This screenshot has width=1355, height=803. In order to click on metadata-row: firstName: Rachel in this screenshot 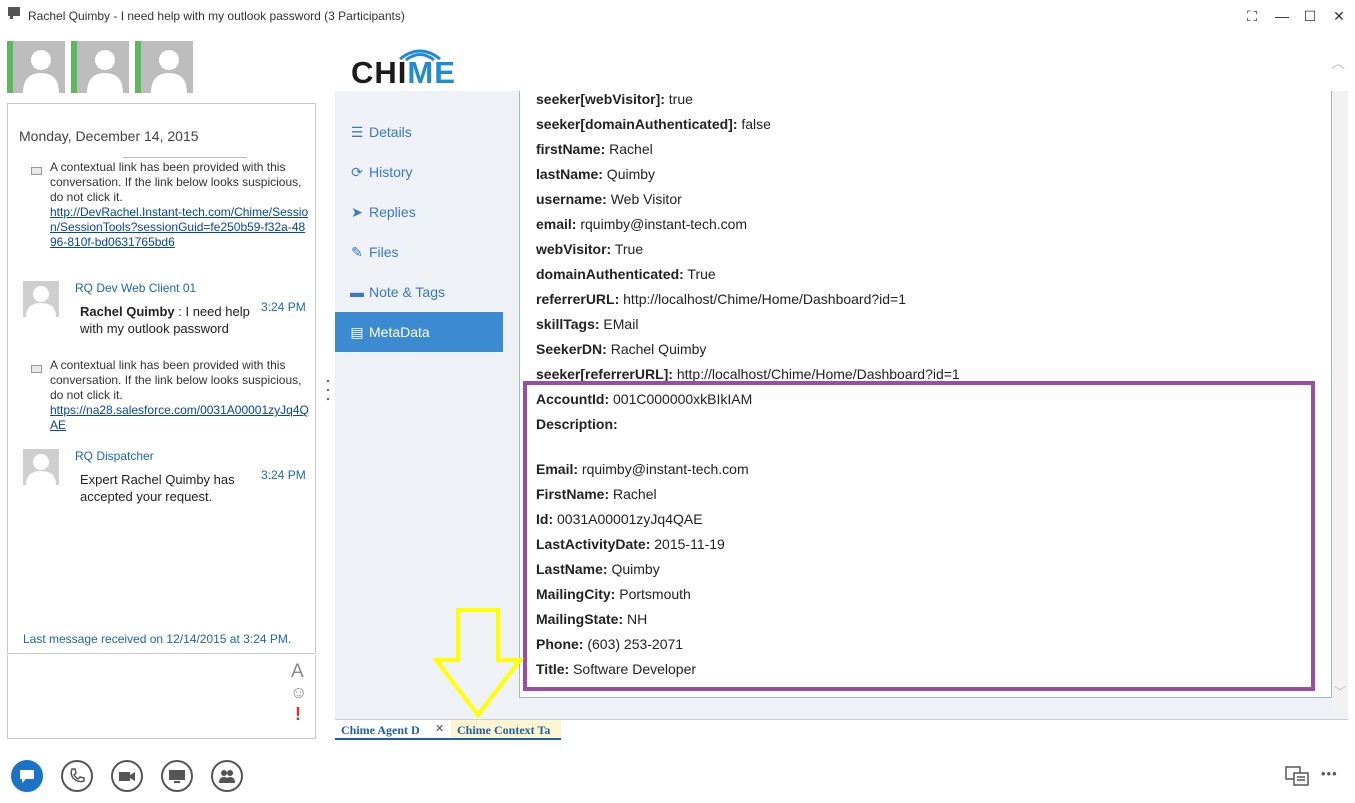, I will do `click(594, 149)`.